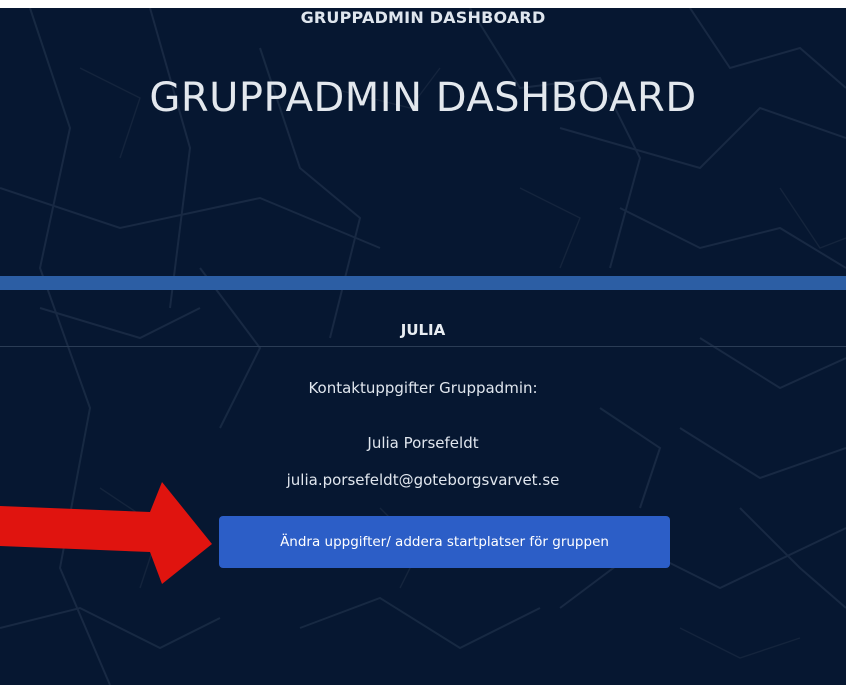 The height and width of the screenshot is (685, 846). Describe the element at coordinates (423, 98) in the screenshot. I see `dashboard-heading: GRUPPADMIN DASHBOARD` at that location.